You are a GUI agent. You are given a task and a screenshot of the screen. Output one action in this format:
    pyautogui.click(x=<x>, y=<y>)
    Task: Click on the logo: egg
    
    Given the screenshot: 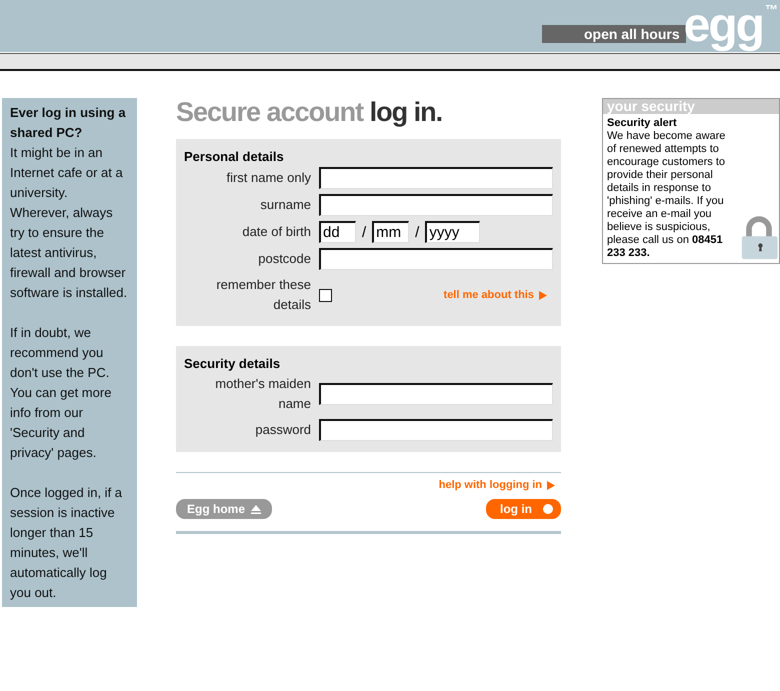 What is the action you would take?
    pyautogui.click(x=723, y=26)
    